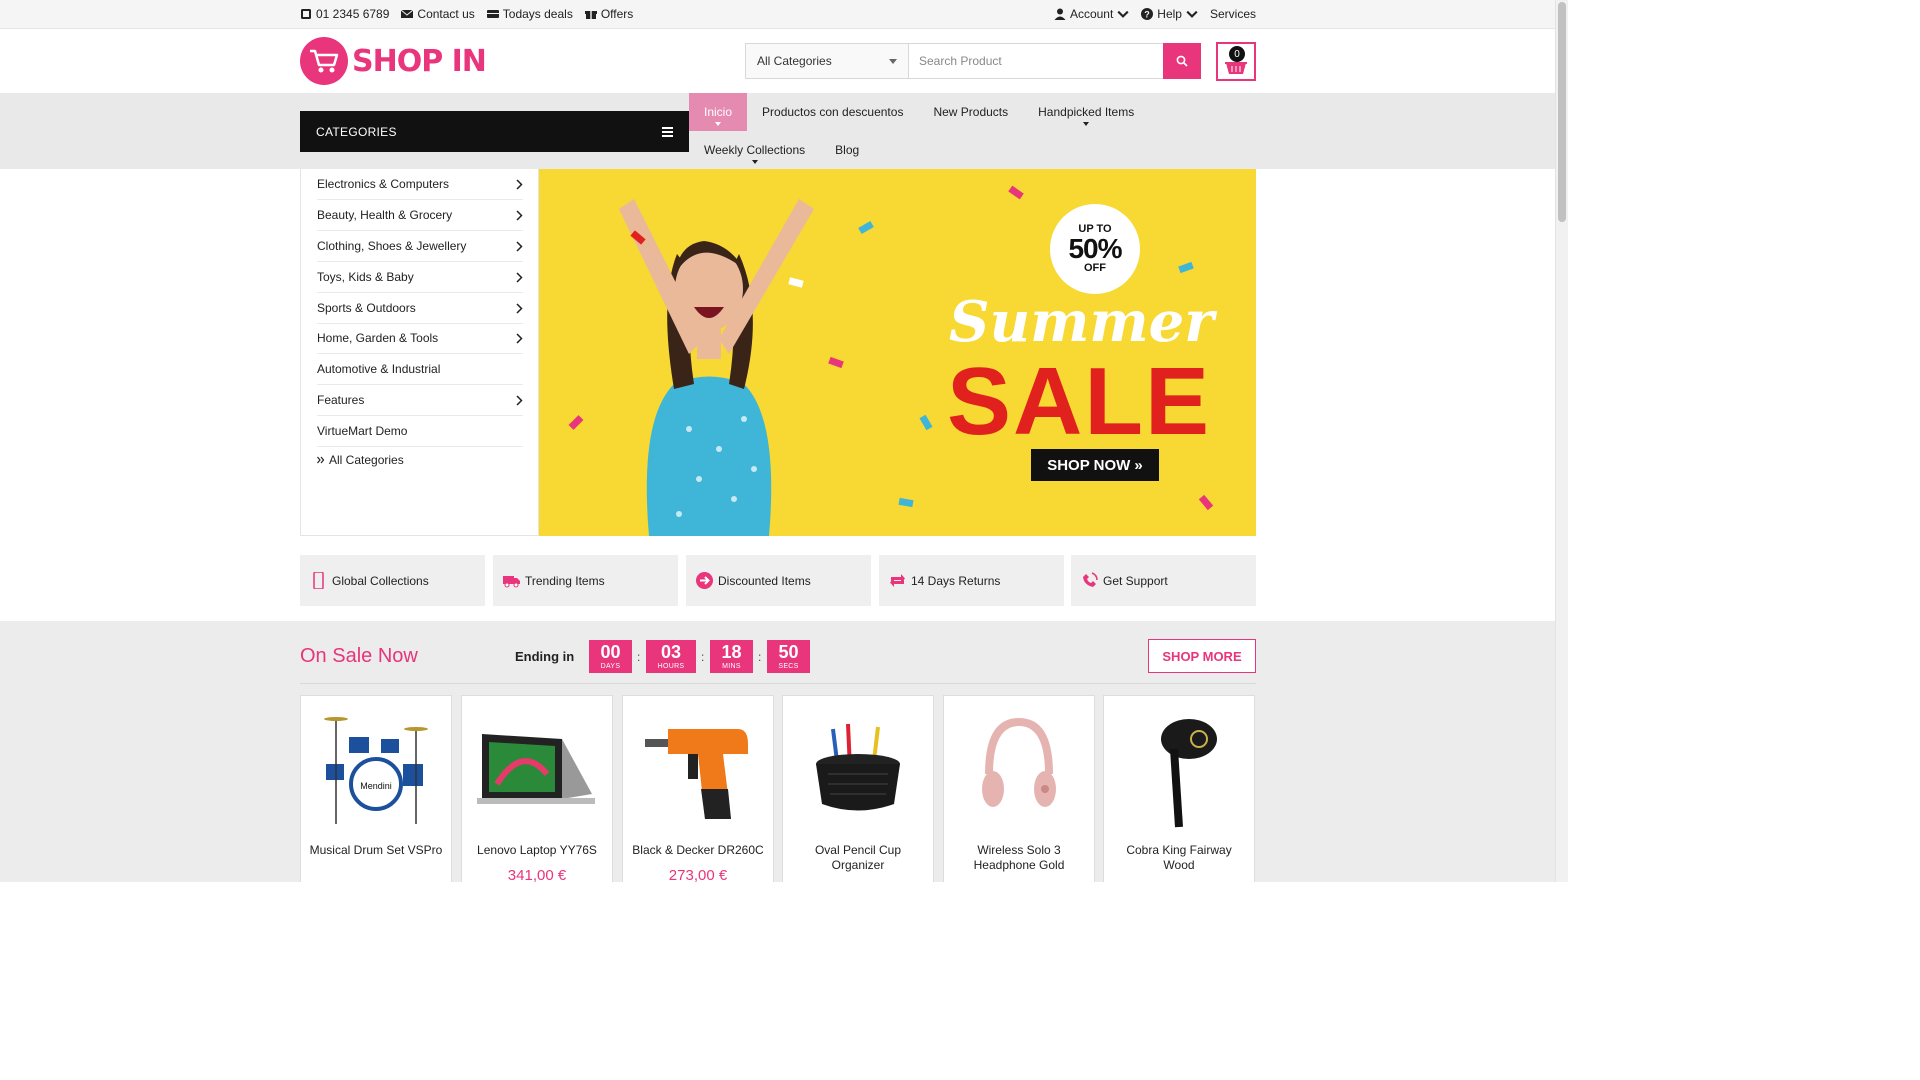  What do you see at coordinates (306, 14) in the screenshot?
I see `phone-icon` at bounding box center [306, 14].